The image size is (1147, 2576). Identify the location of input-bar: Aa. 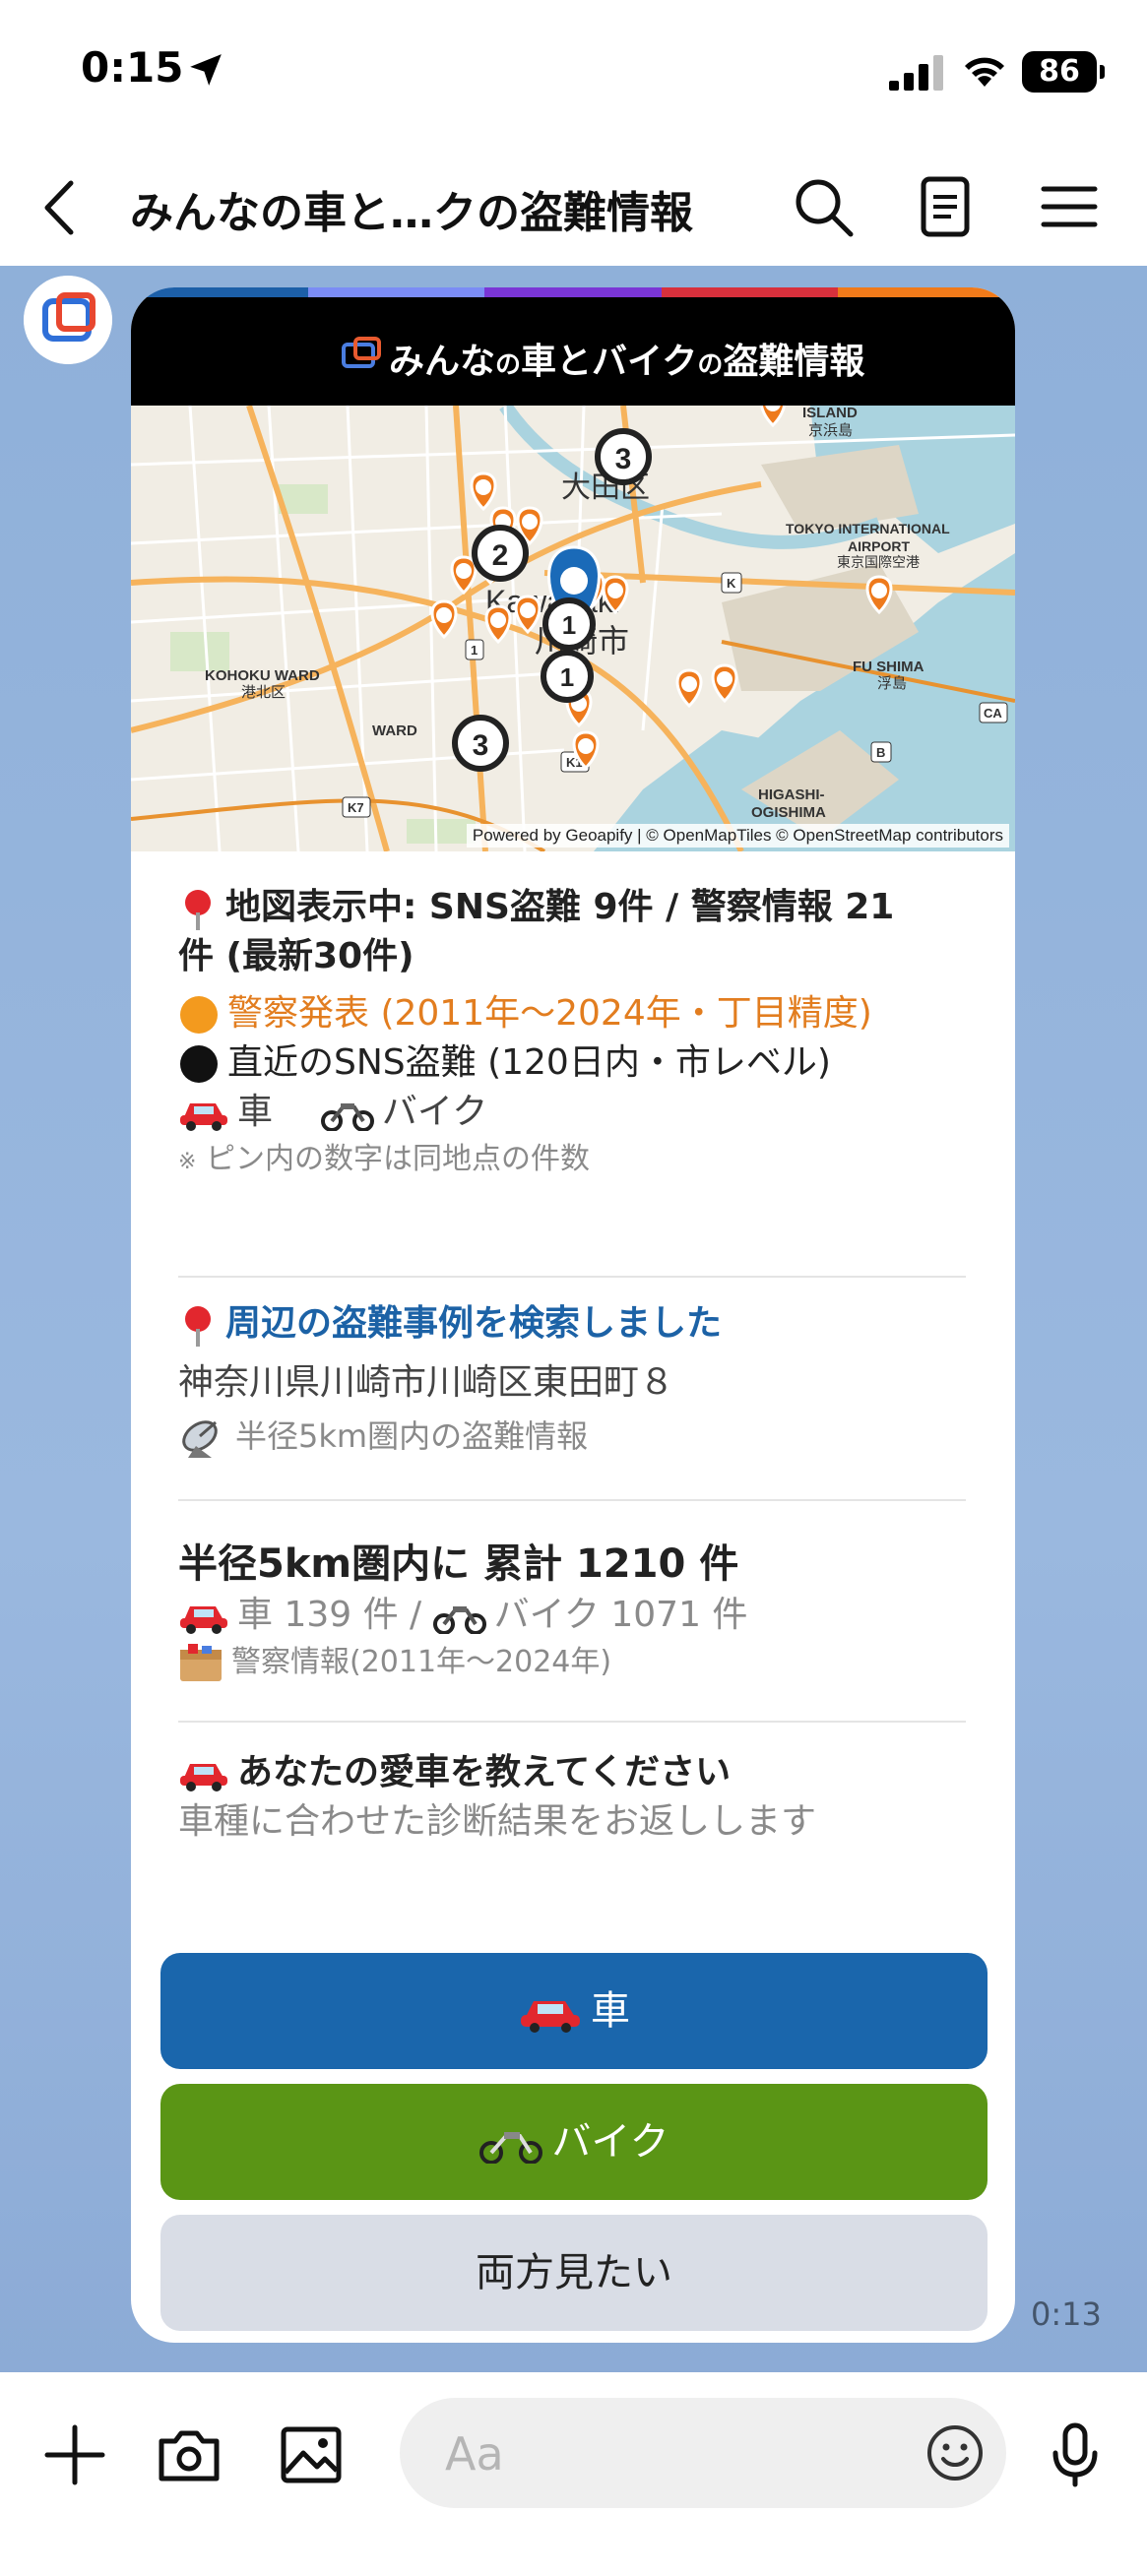
(573, 2474).